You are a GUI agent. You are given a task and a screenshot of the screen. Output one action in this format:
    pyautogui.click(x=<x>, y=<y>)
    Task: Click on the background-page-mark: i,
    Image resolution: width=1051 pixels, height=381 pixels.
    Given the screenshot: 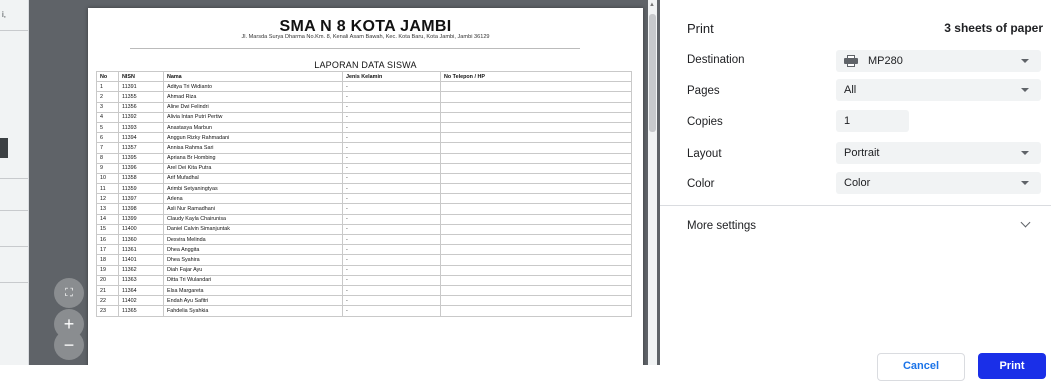 What is the action you would take?
    pyautogui.click(x=4, y=14)
    